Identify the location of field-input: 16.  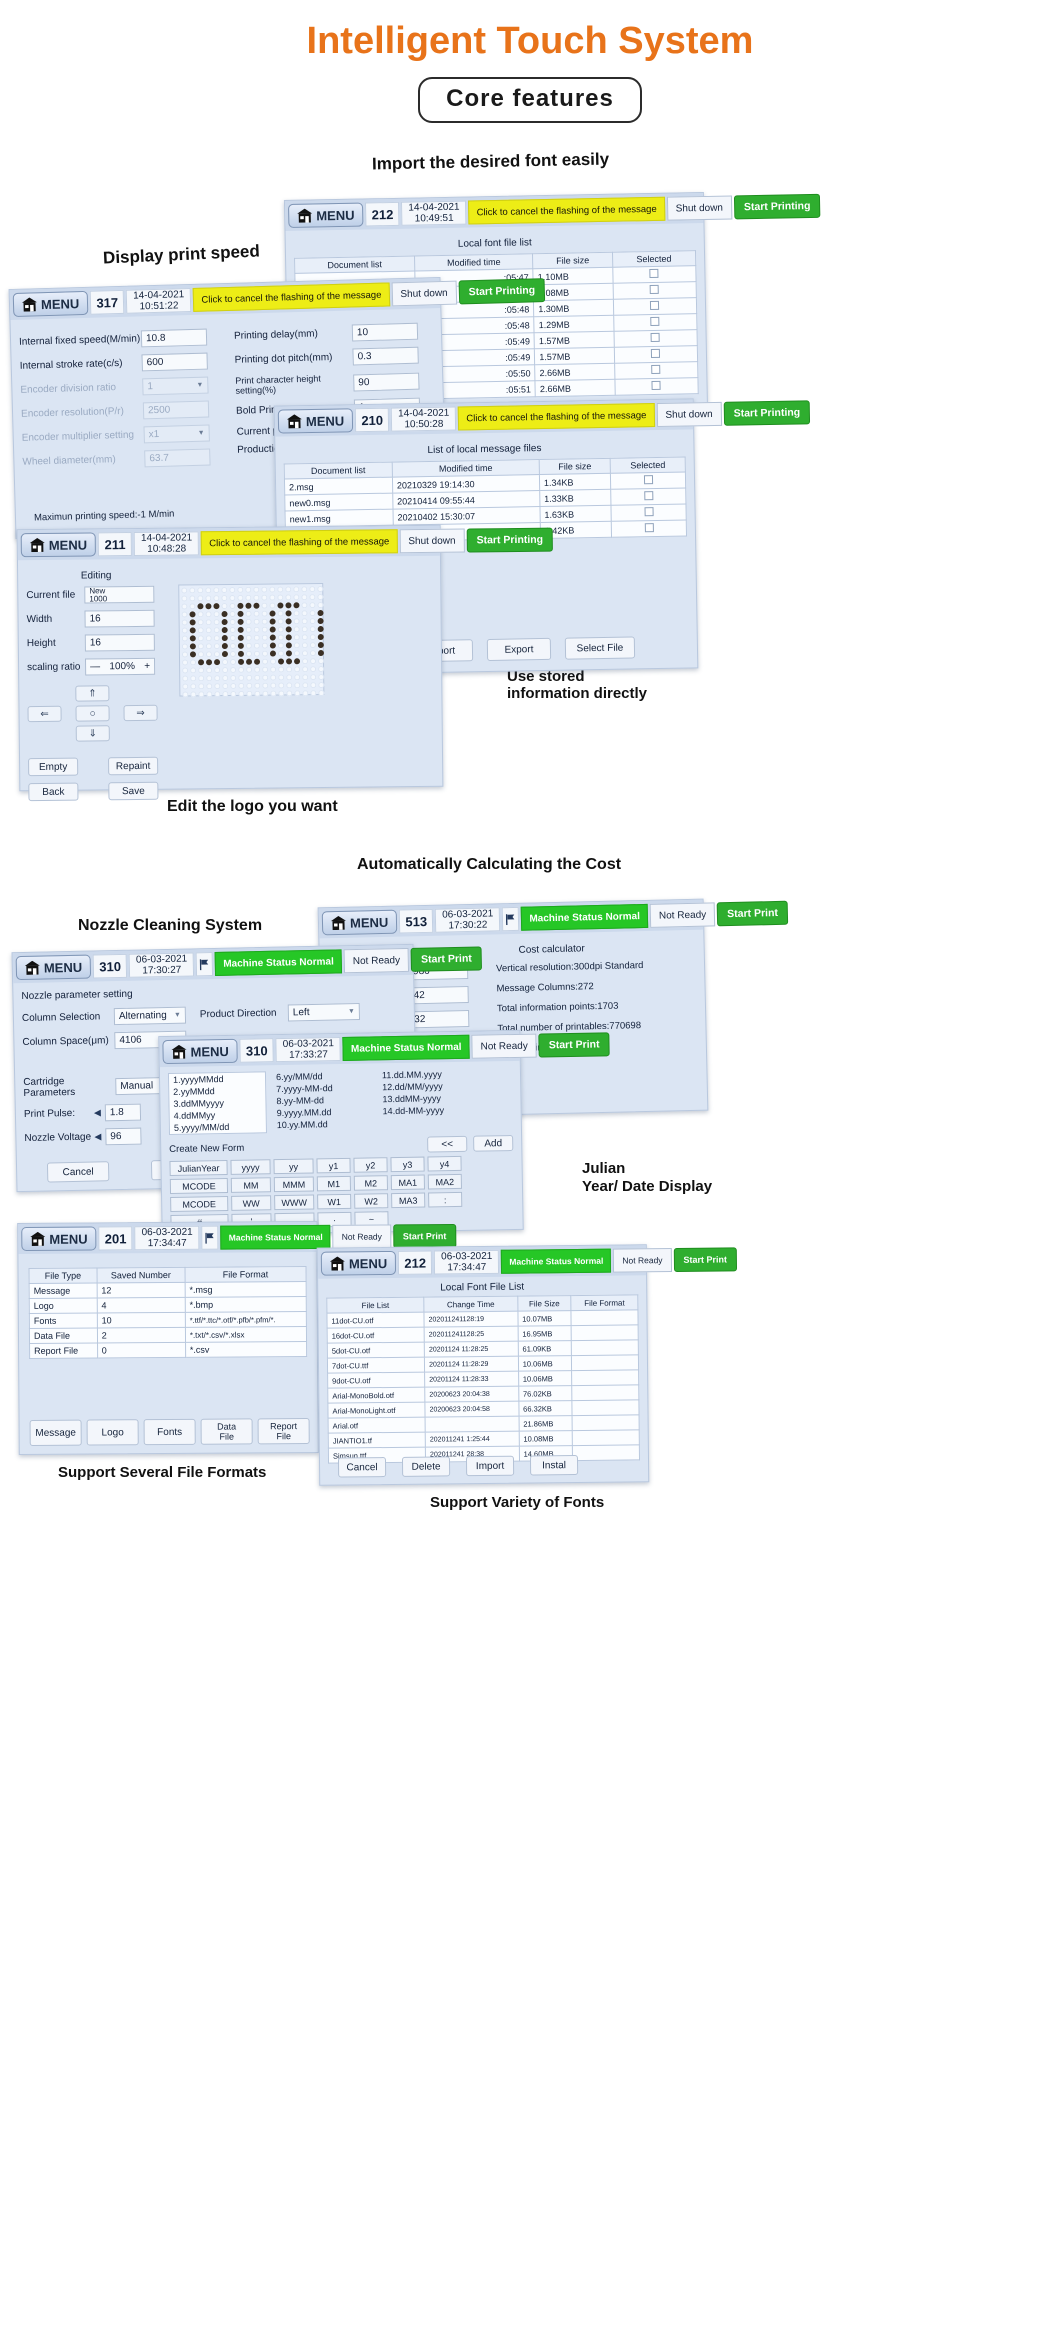
(119, 618).